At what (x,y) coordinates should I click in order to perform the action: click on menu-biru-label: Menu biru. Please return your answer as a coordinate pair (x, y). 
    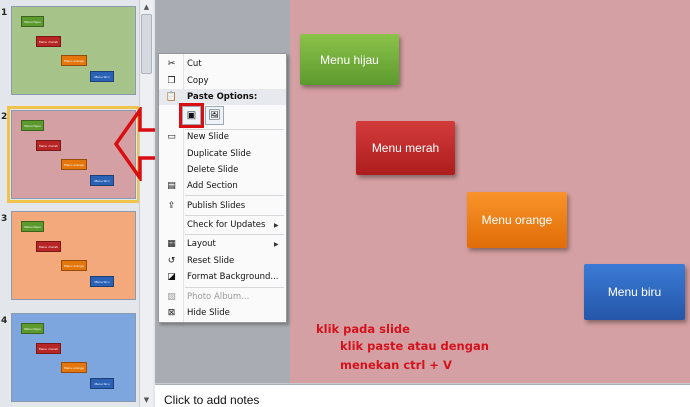
    Looking at the image, I should click on (634, 292).